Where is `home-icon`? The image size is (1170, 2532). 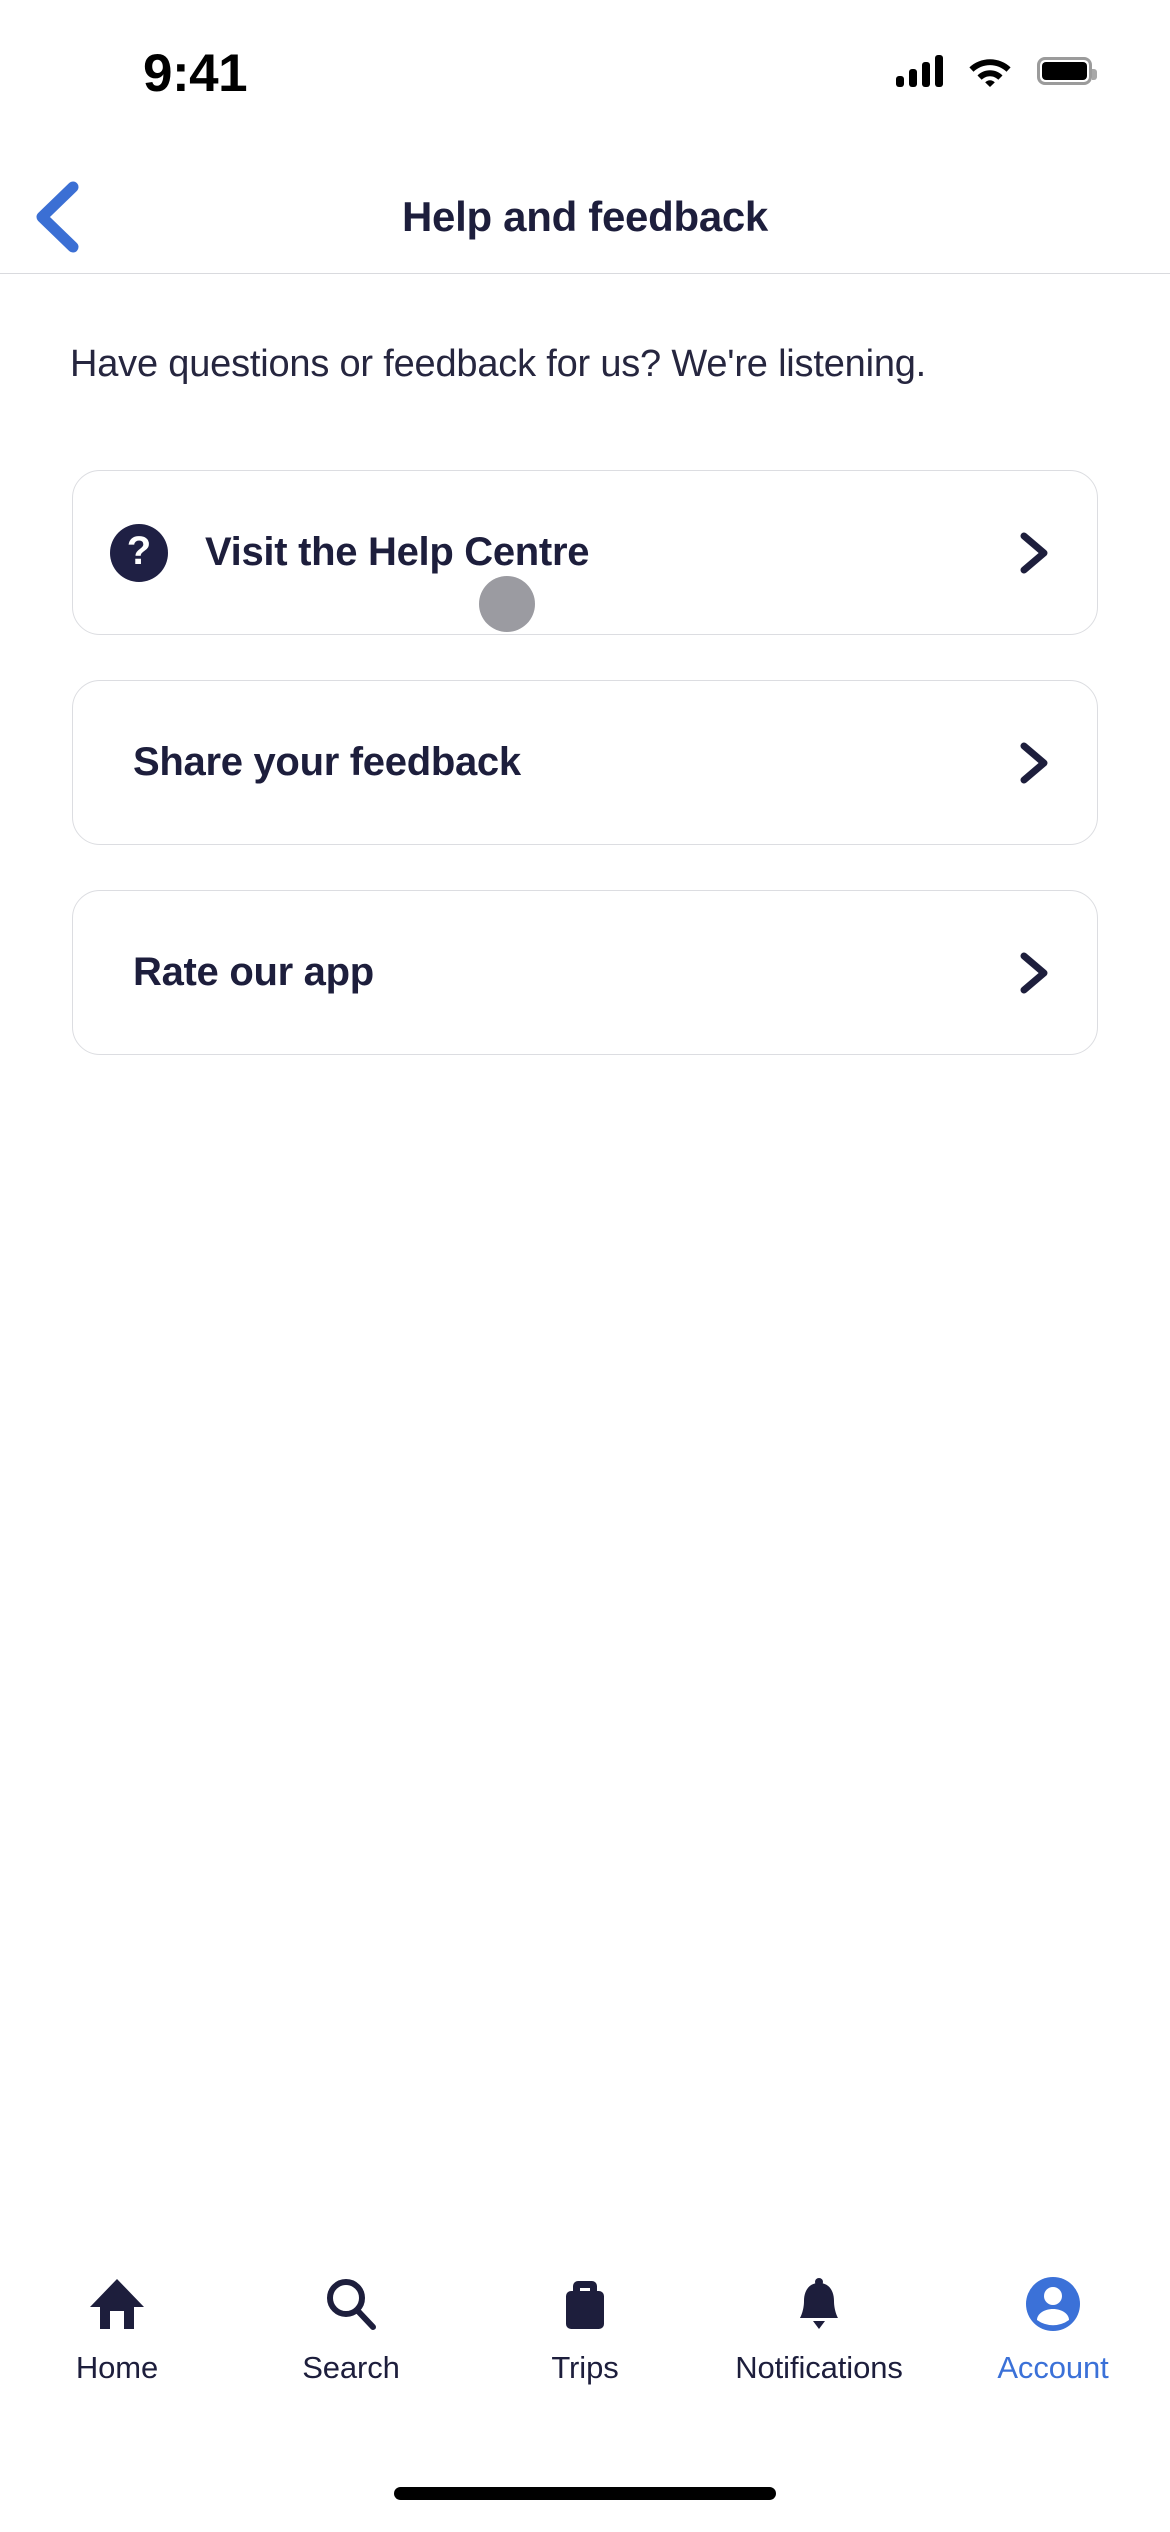 home-icon is located at coordinates (117, 2304).